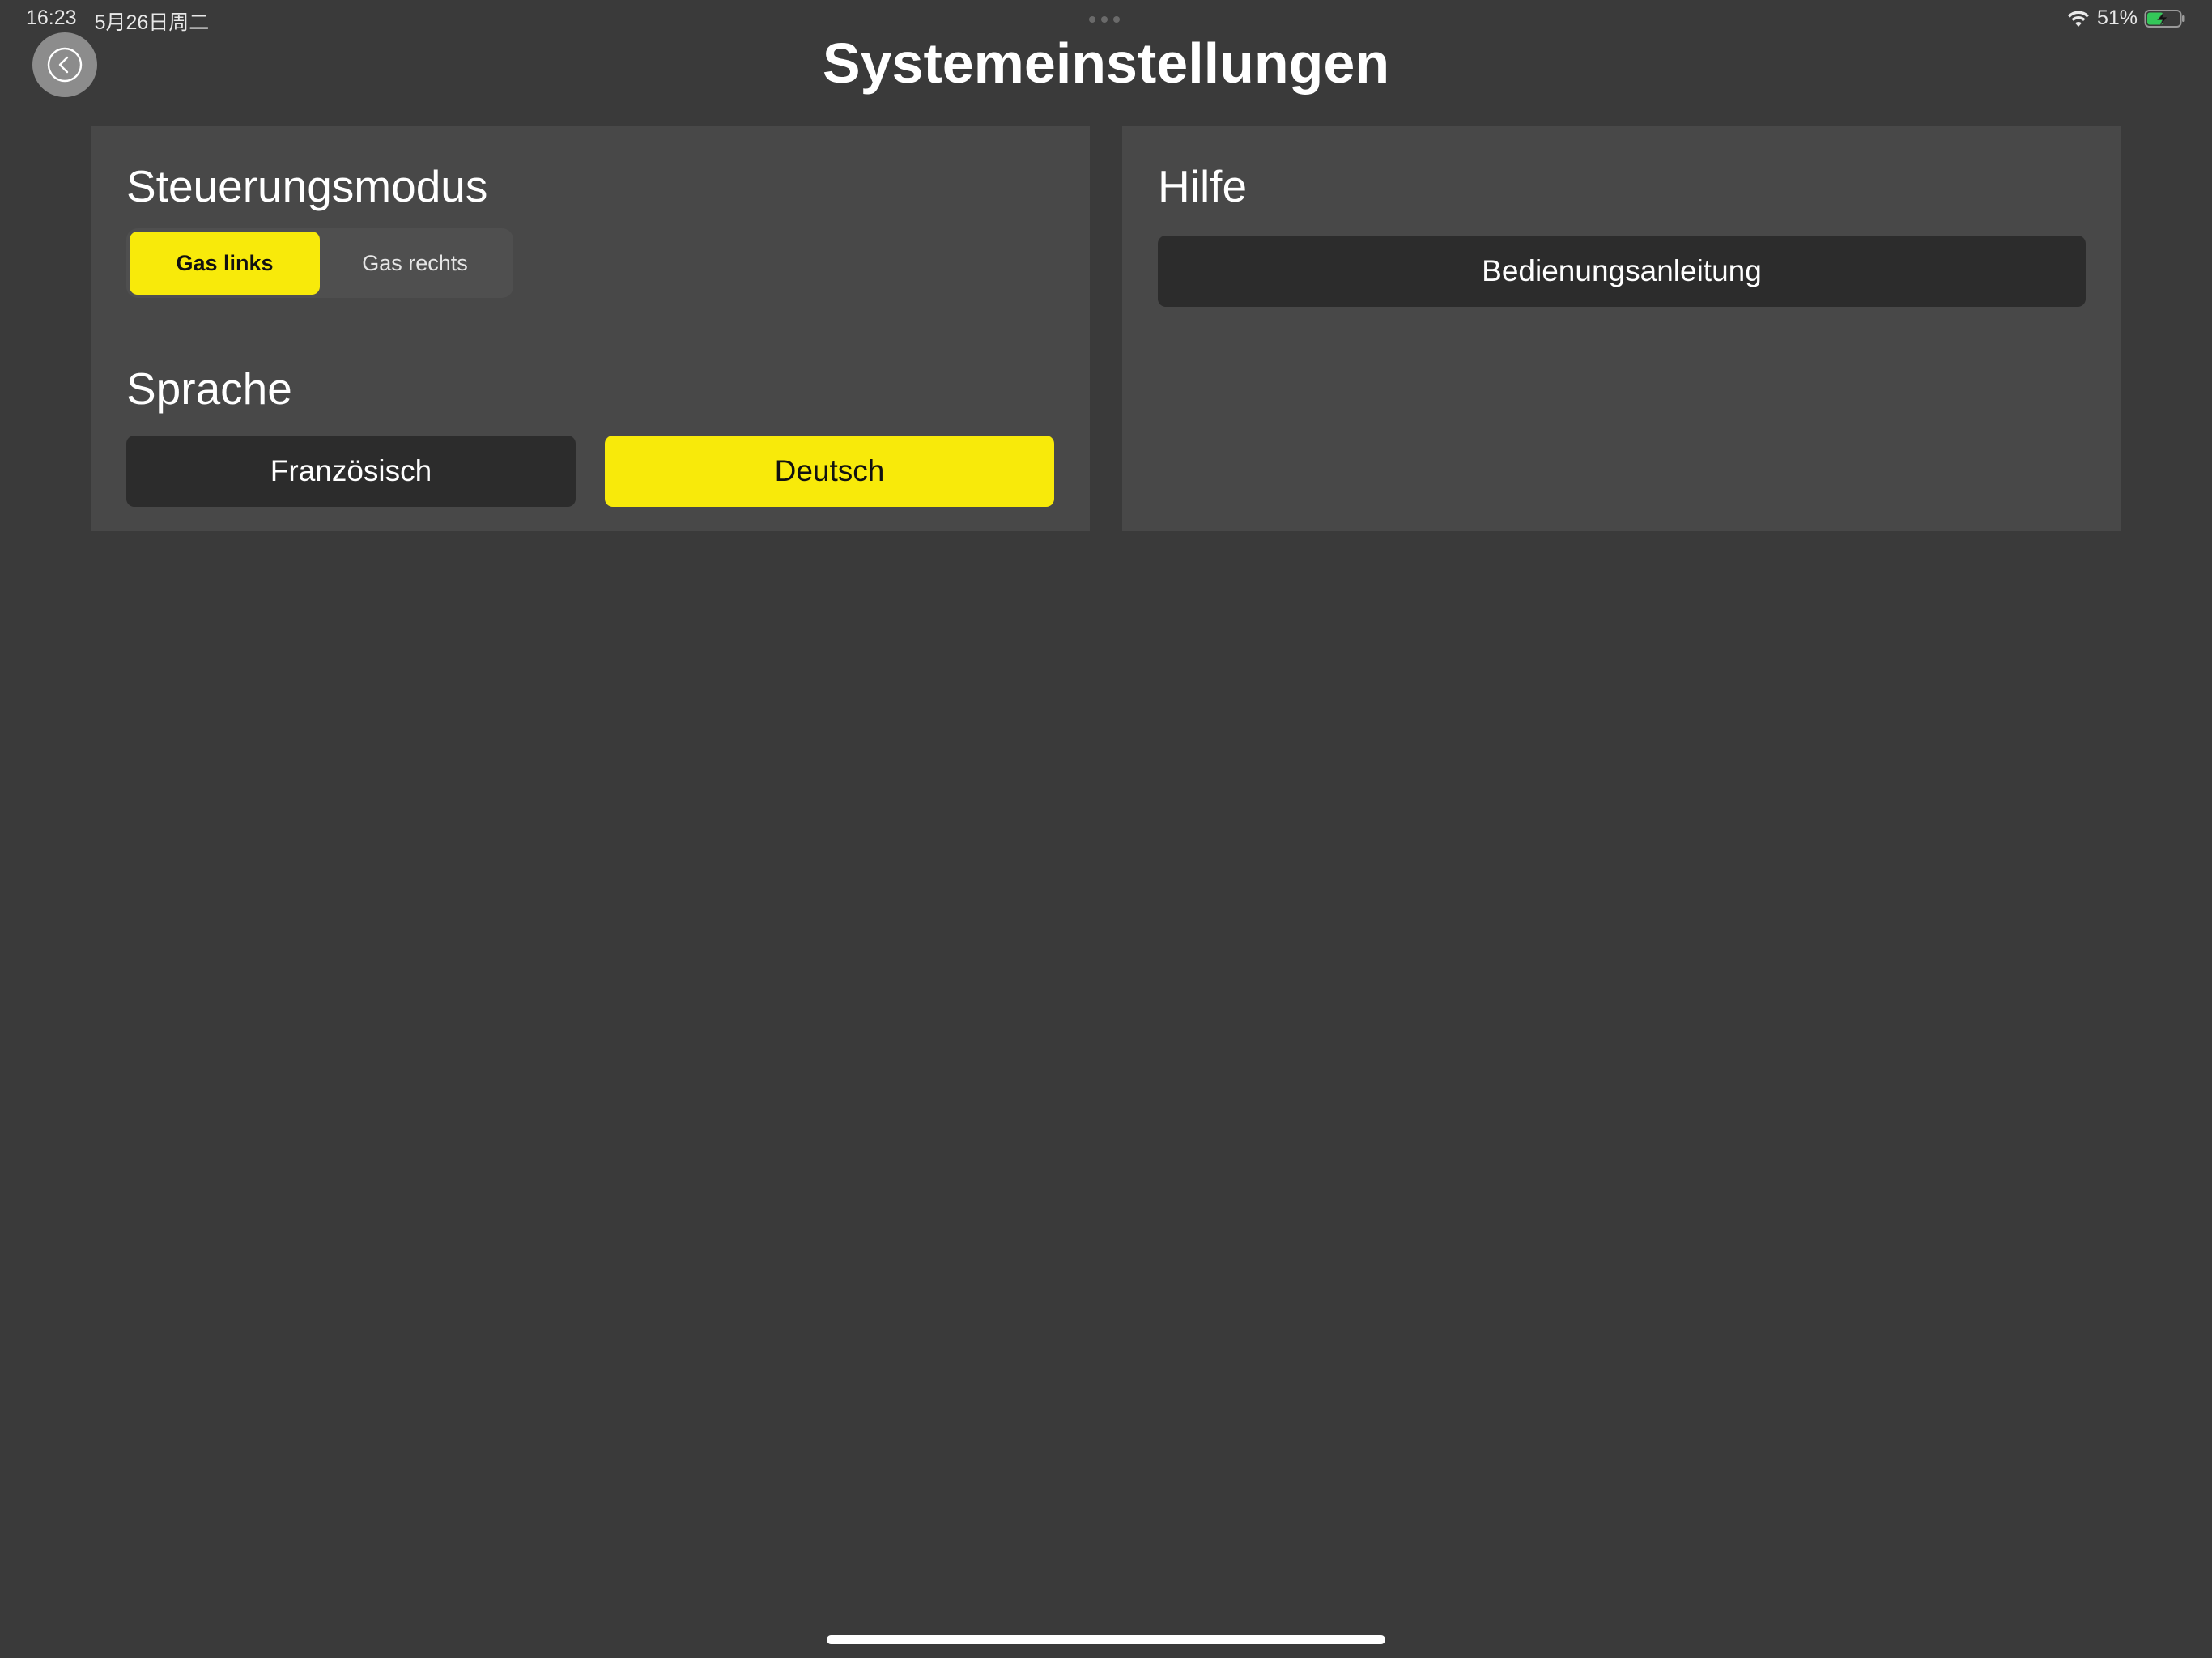  What do you see at coordinates (351, 471) in the screenshot?
I see `language-french-button: Französisch` at bounding box center [351, 471].